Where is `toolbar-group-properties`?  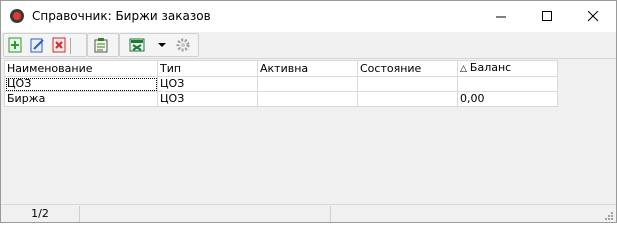
toolbar-group-properties is located at coordinates (103, 45).